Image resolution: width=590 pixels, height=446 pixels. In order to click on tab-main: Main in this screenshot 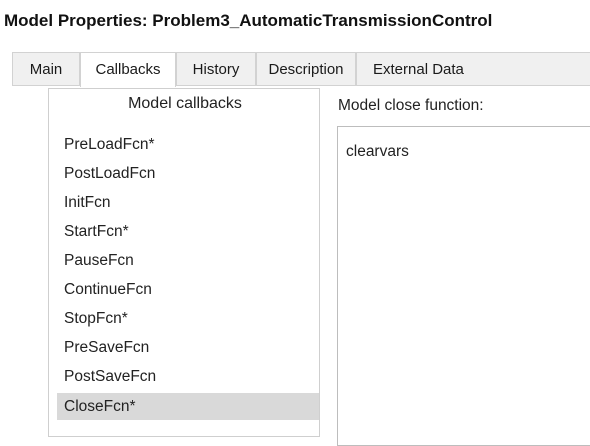, I will do `click(46, 68)`.